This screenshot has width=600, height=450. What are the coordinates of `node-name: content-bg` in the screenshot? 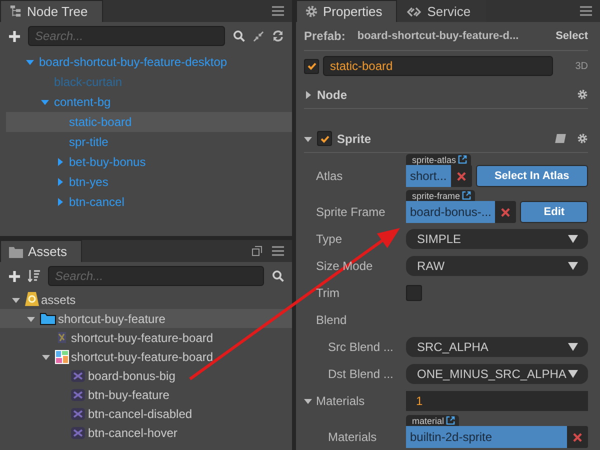 It's located at (82, 102).